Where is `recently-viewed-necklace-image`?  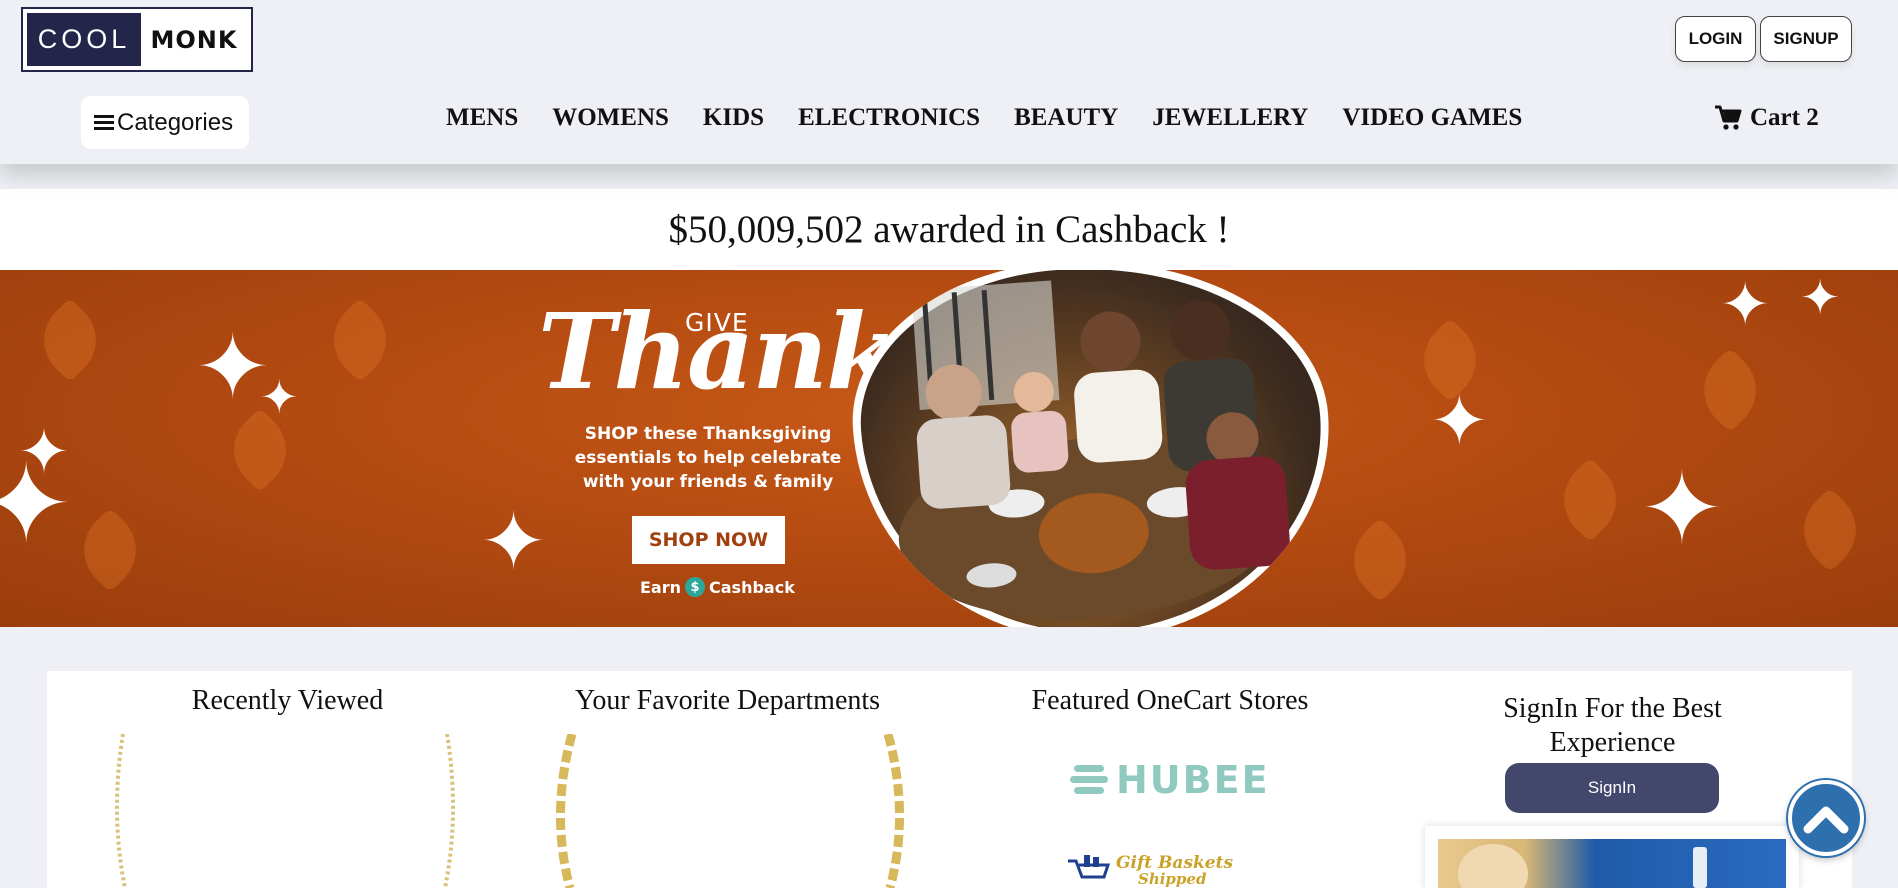 recently-viewed-necklace-image is located at coordinates (285, 811).